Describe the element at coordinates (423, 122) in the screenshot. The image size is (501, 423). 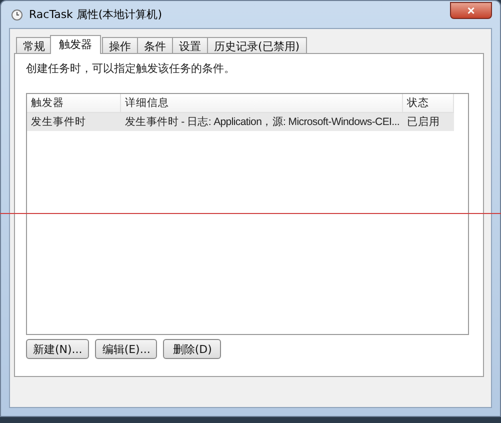
I see `table-cell-text: 已启用` at that location.